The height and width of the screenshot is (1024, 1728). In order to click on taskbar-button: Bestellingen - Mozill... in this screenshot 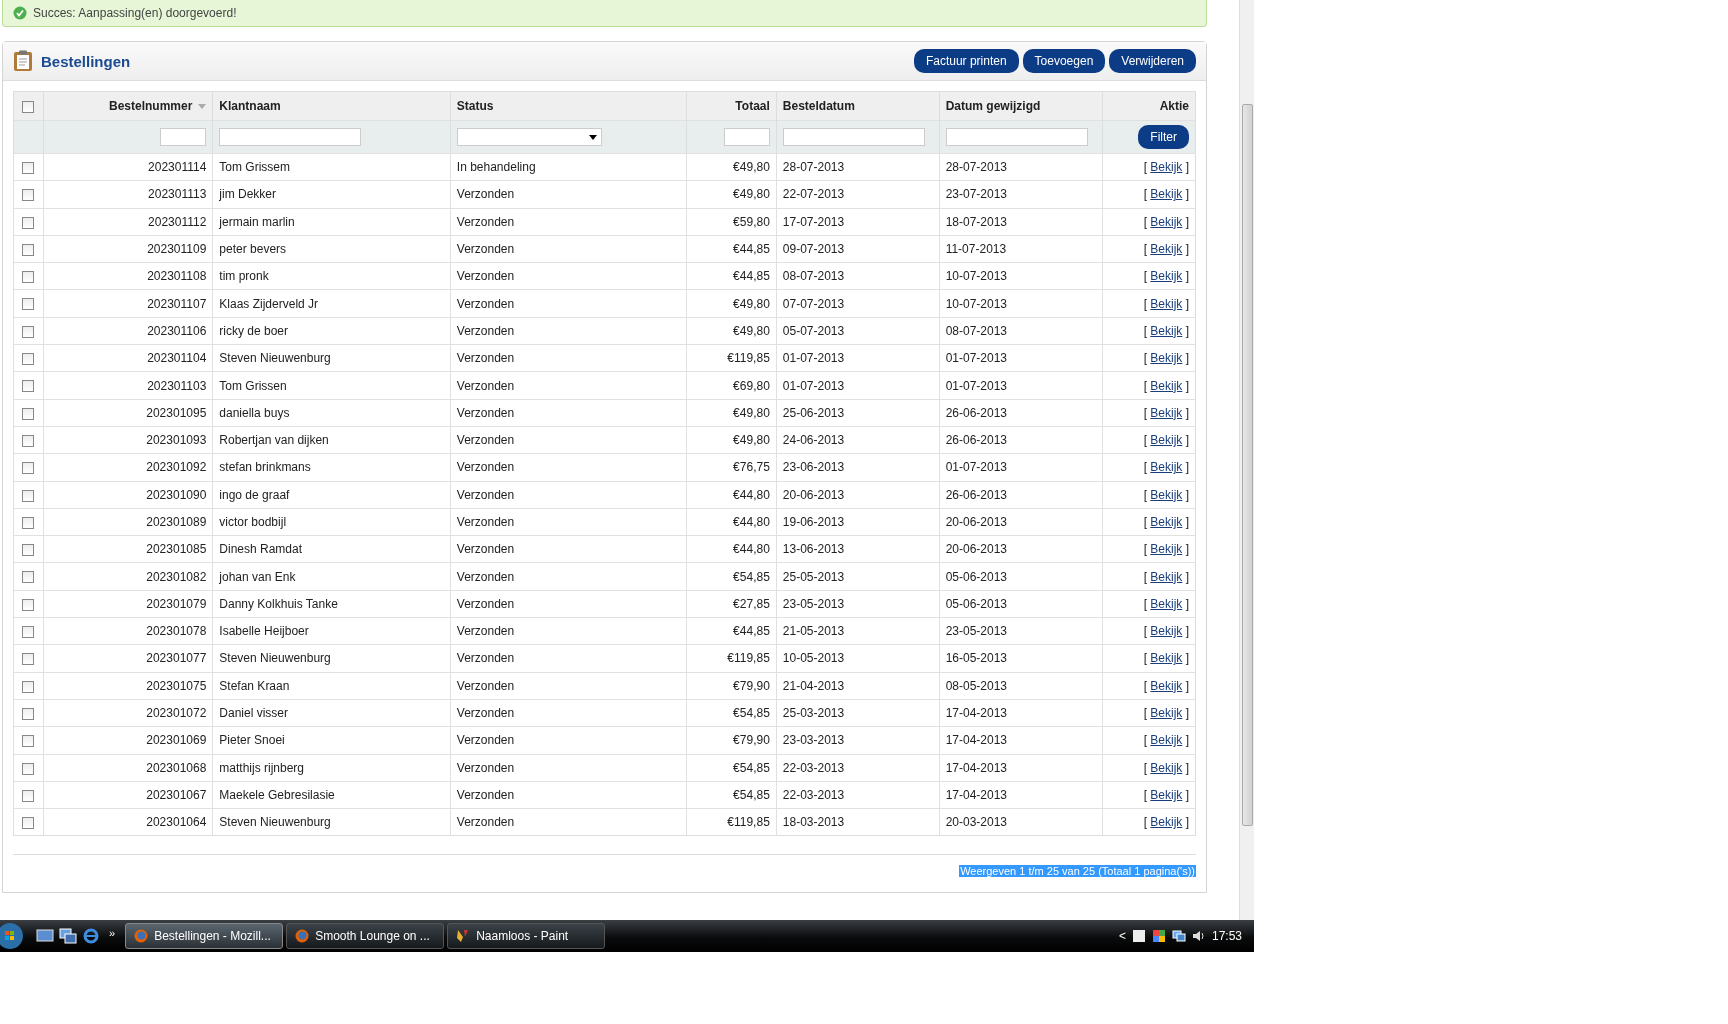, I will do `click(204, 936)`.